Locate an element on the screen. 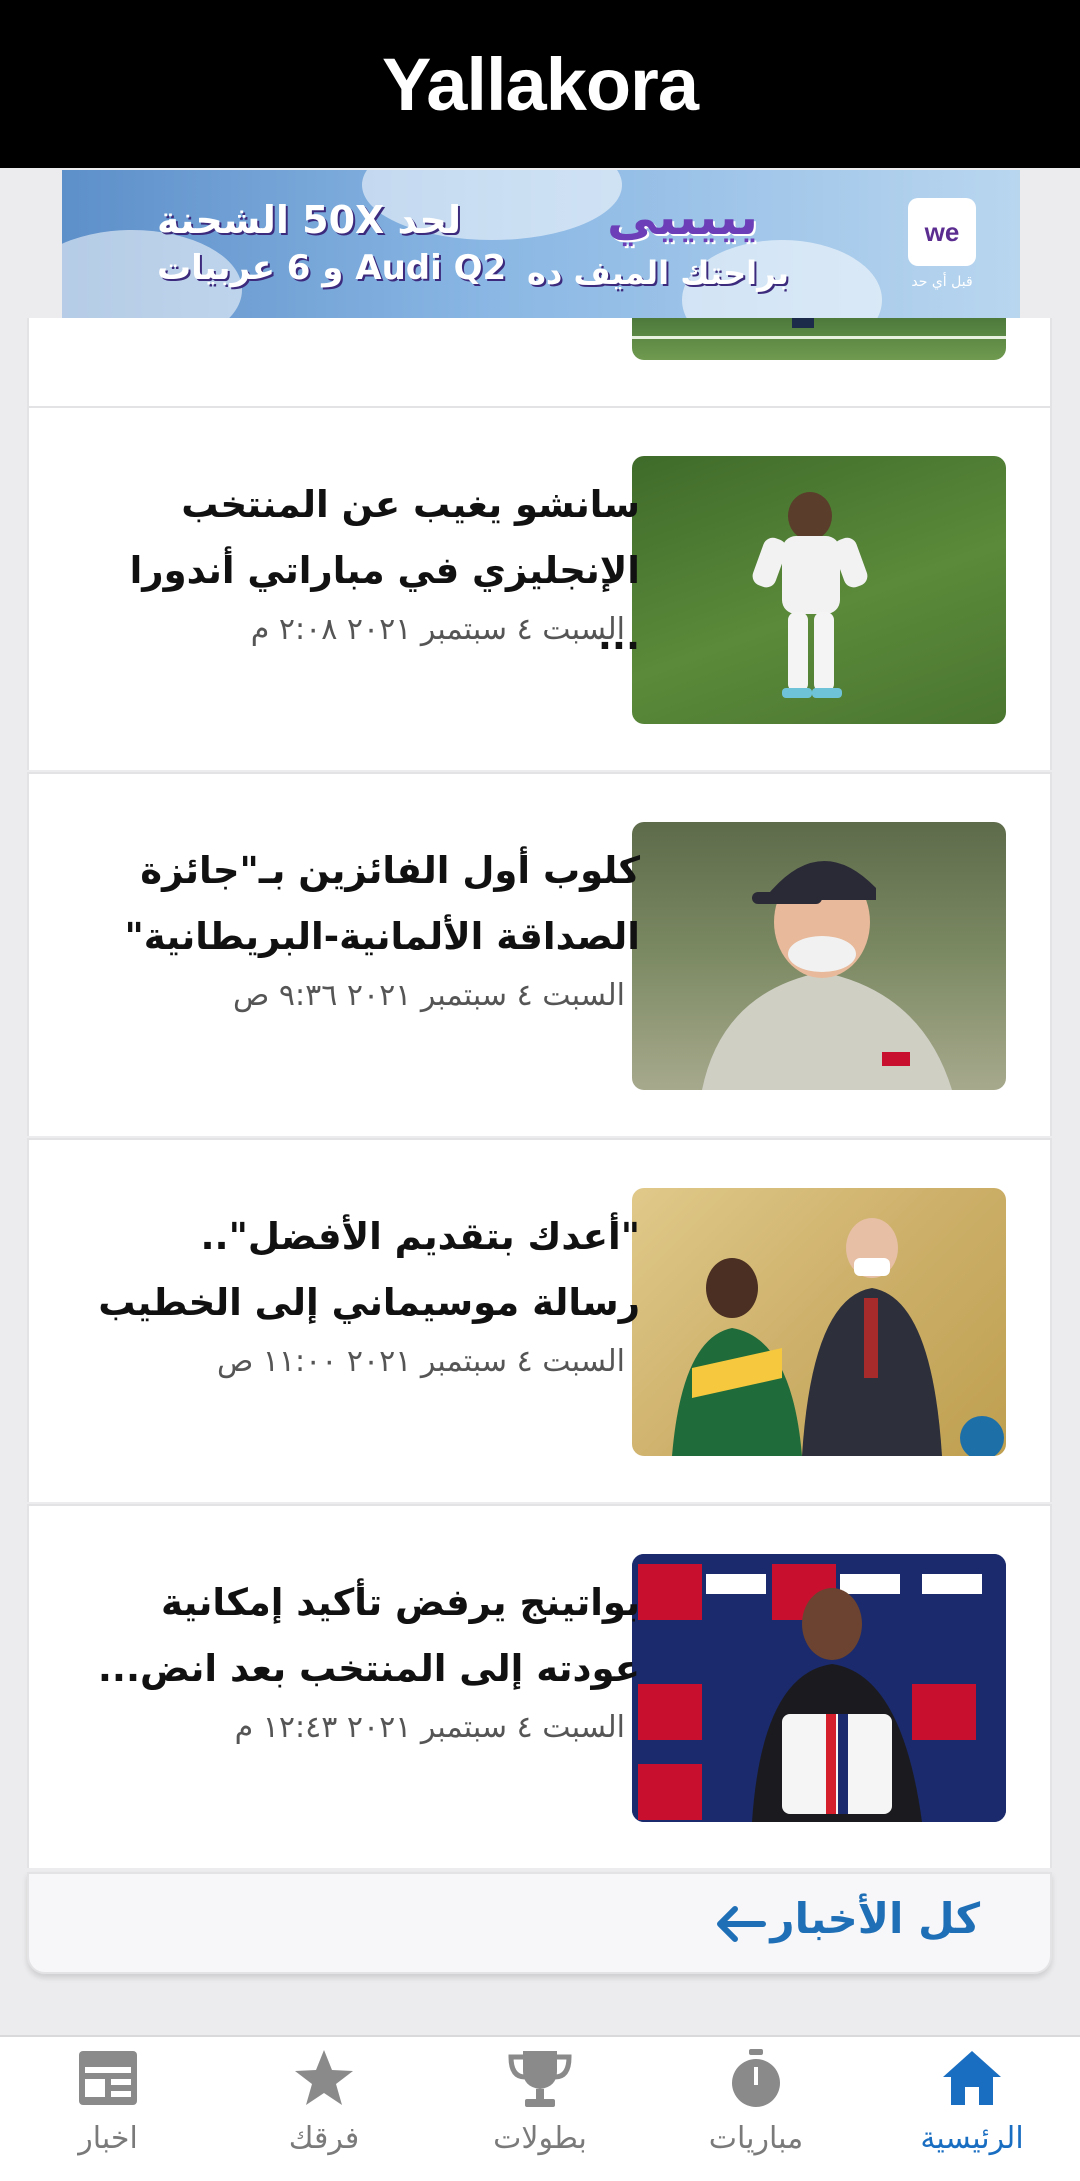 The width and height of the screenshot is (1080, 2181). we-logo-icon: we is located at coordinates (942, 232).